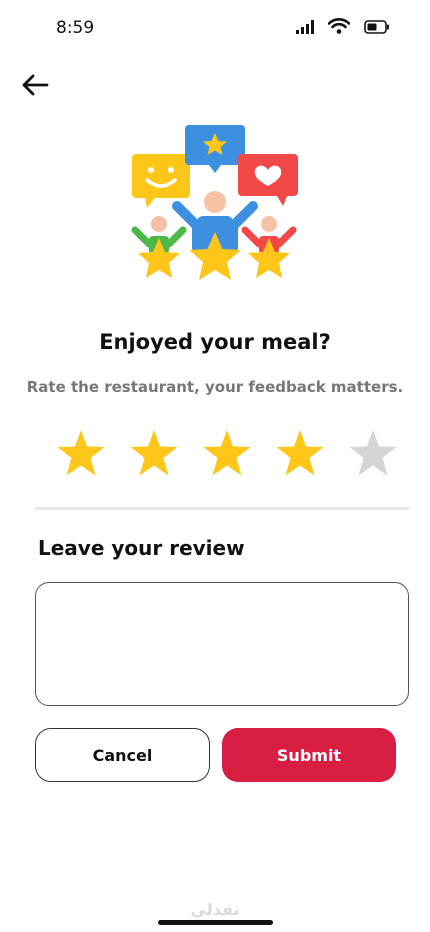 Image resolution: width=430 pixels, height=932 pixels. What do you see at coordinates (141, 548) in the screenshot?
I see `review-heading: Leave your review` at bounding box center [141, 548].